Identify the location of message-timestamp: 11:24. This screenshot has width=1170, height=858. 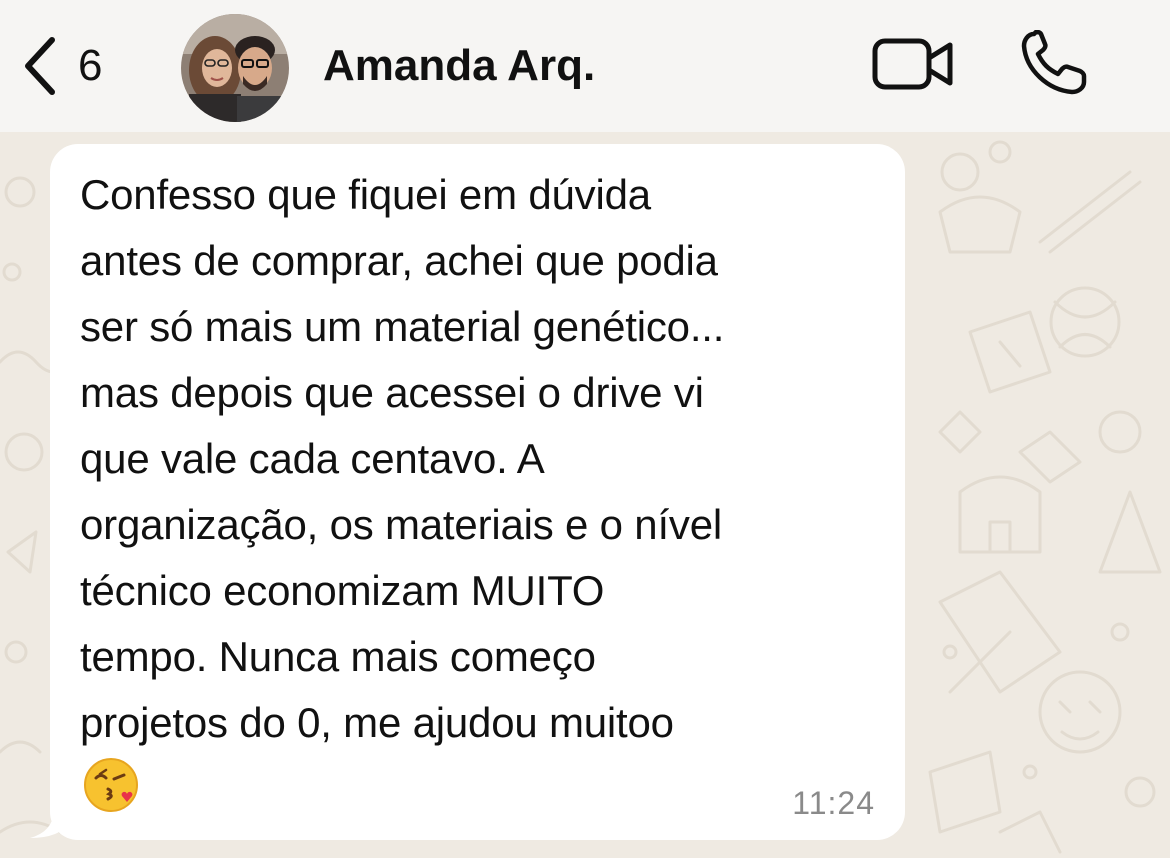
(833, 803).